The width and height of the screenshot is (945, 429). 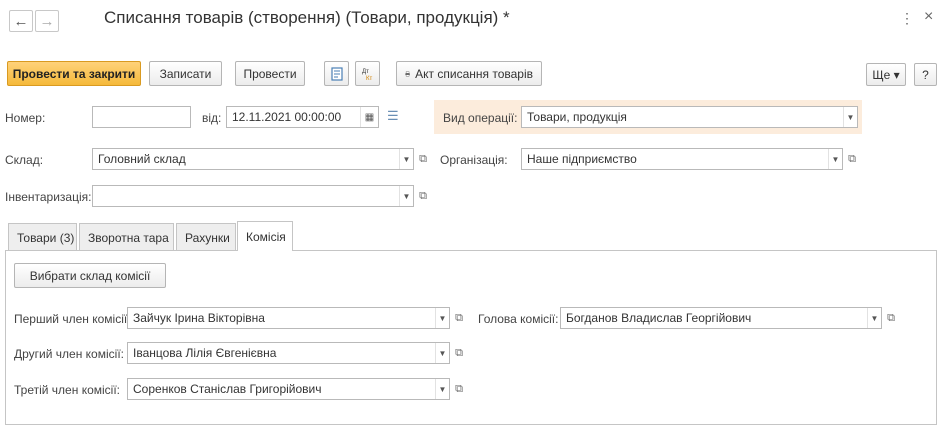 I want to click on operation-label: Вид операції:, so click(x=480, y=118).